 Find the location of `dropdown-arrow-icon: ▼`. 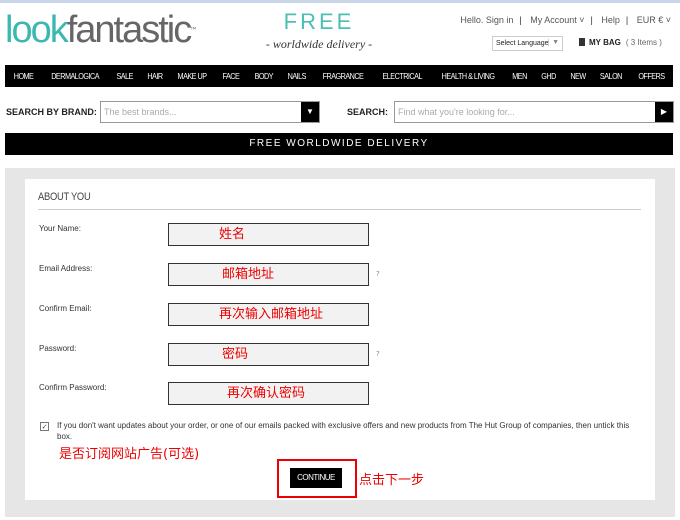

dropdown-arrow-icon: ▼ is located at coordinates (310, 112).